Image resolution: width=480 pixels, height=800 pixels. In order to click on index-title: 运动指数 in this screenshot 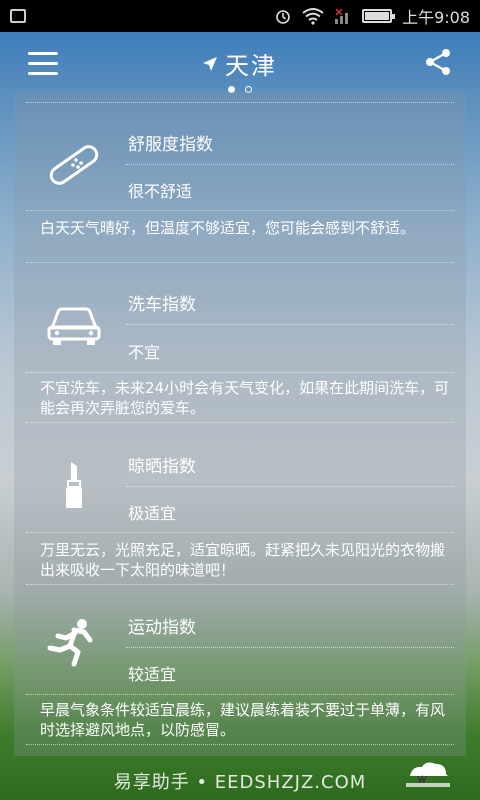, I will do `click(162, 628)`.